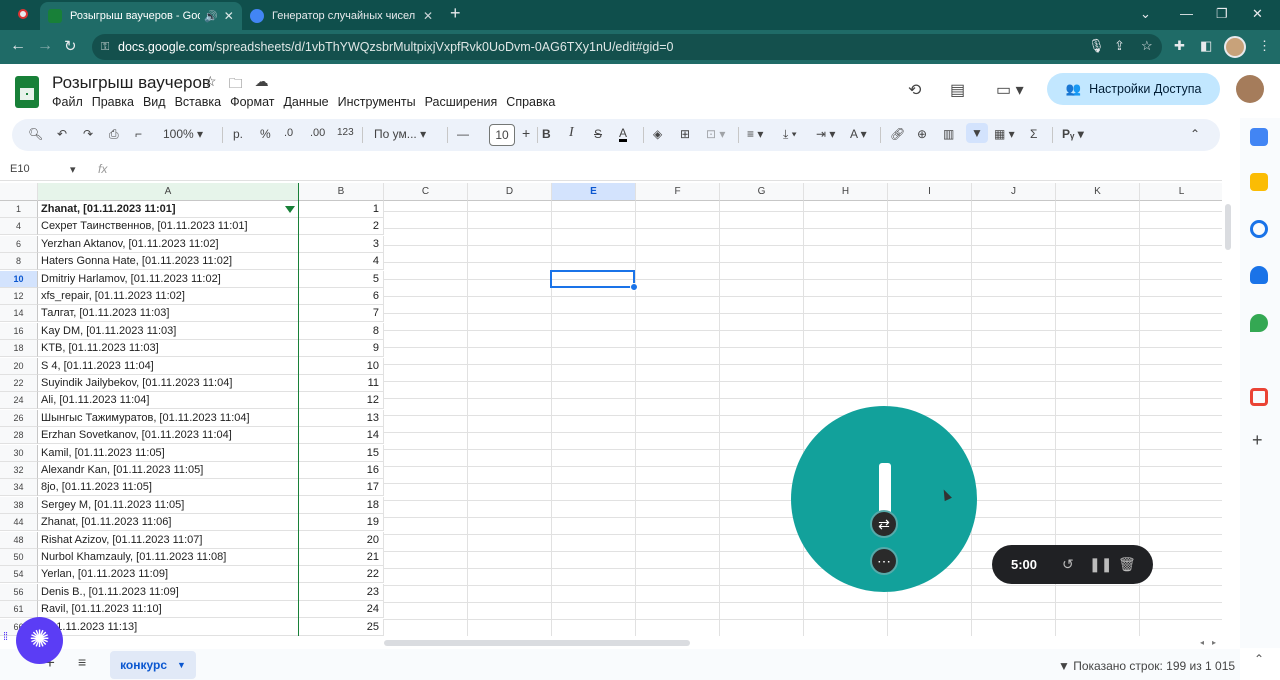  I want to click on number-format-button: 123, so click(345, 132).